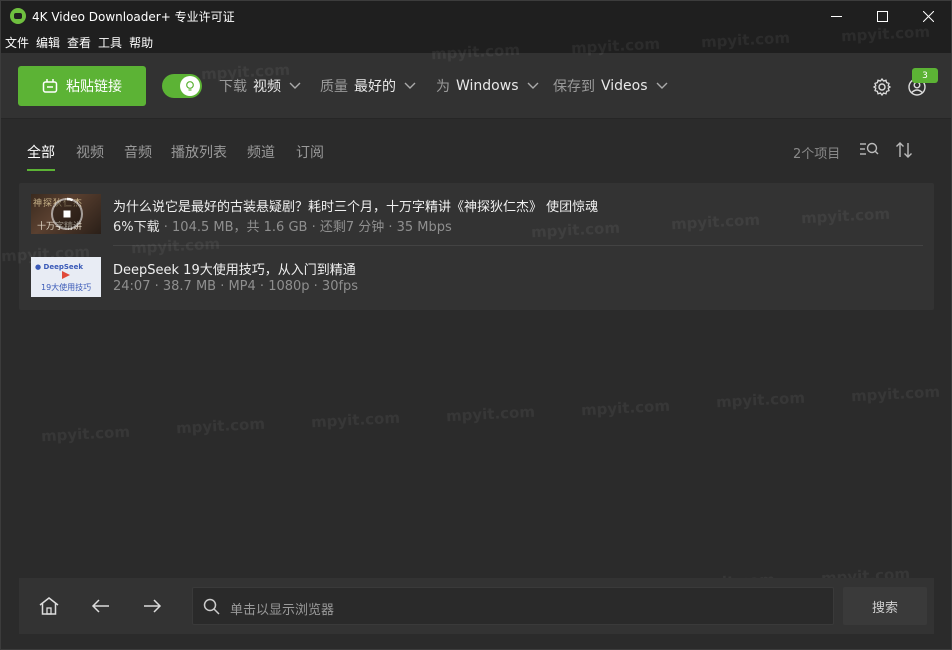 The image size is (952, 650). Describe the element at coordinates (94, 87) in the screenshot. I see `paste-link-label: 粘贴链接` at that location.